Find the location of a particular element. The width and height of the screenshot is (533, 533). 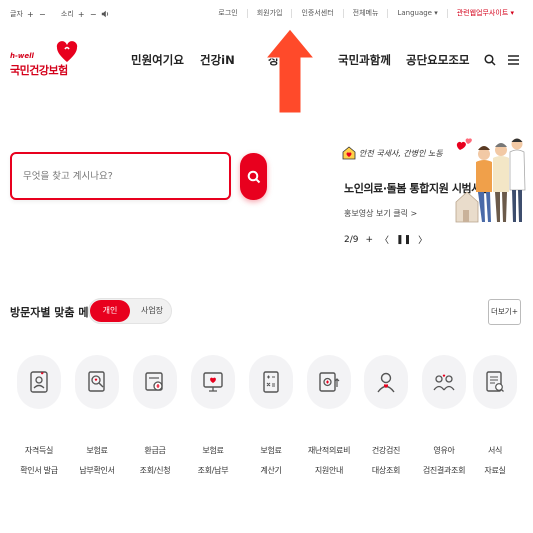

tab-business: 사업장 is located at coordinates (152, 311).